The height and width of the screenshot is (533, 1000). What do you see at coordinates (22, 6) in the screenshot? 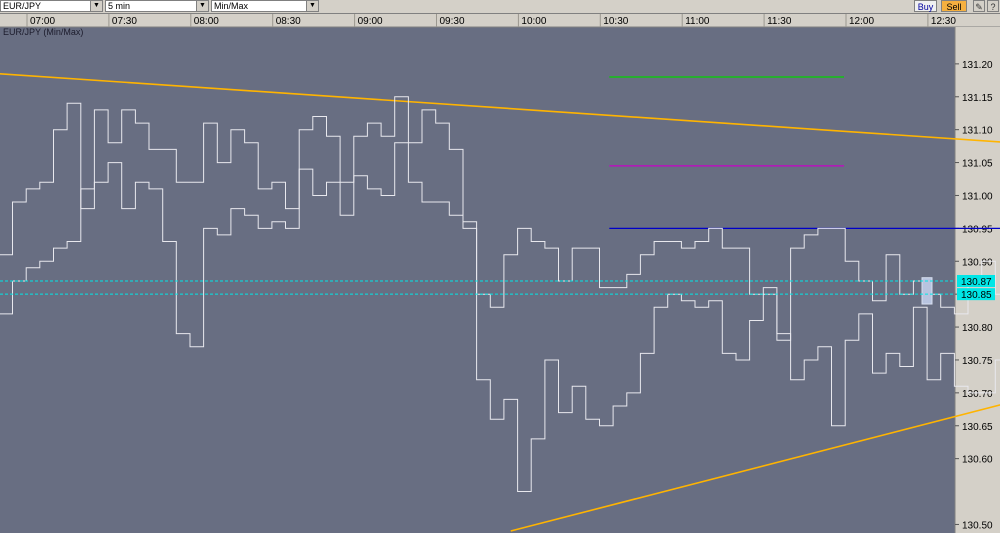
I see `symbol-value: EUR/JPY` at bounding box center [22, 6].